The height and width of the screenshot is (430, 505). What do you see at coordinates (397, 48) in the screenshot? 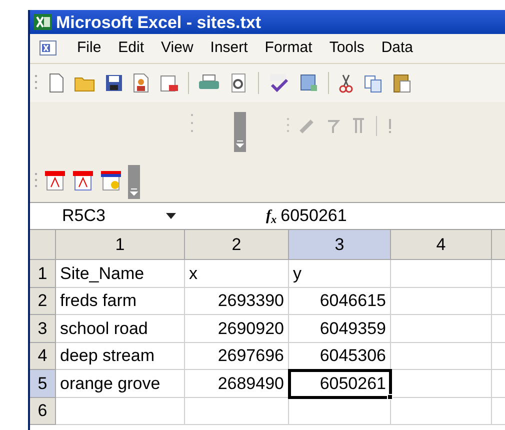
I see `menu-item: Data` at bounding box center [397, 48].